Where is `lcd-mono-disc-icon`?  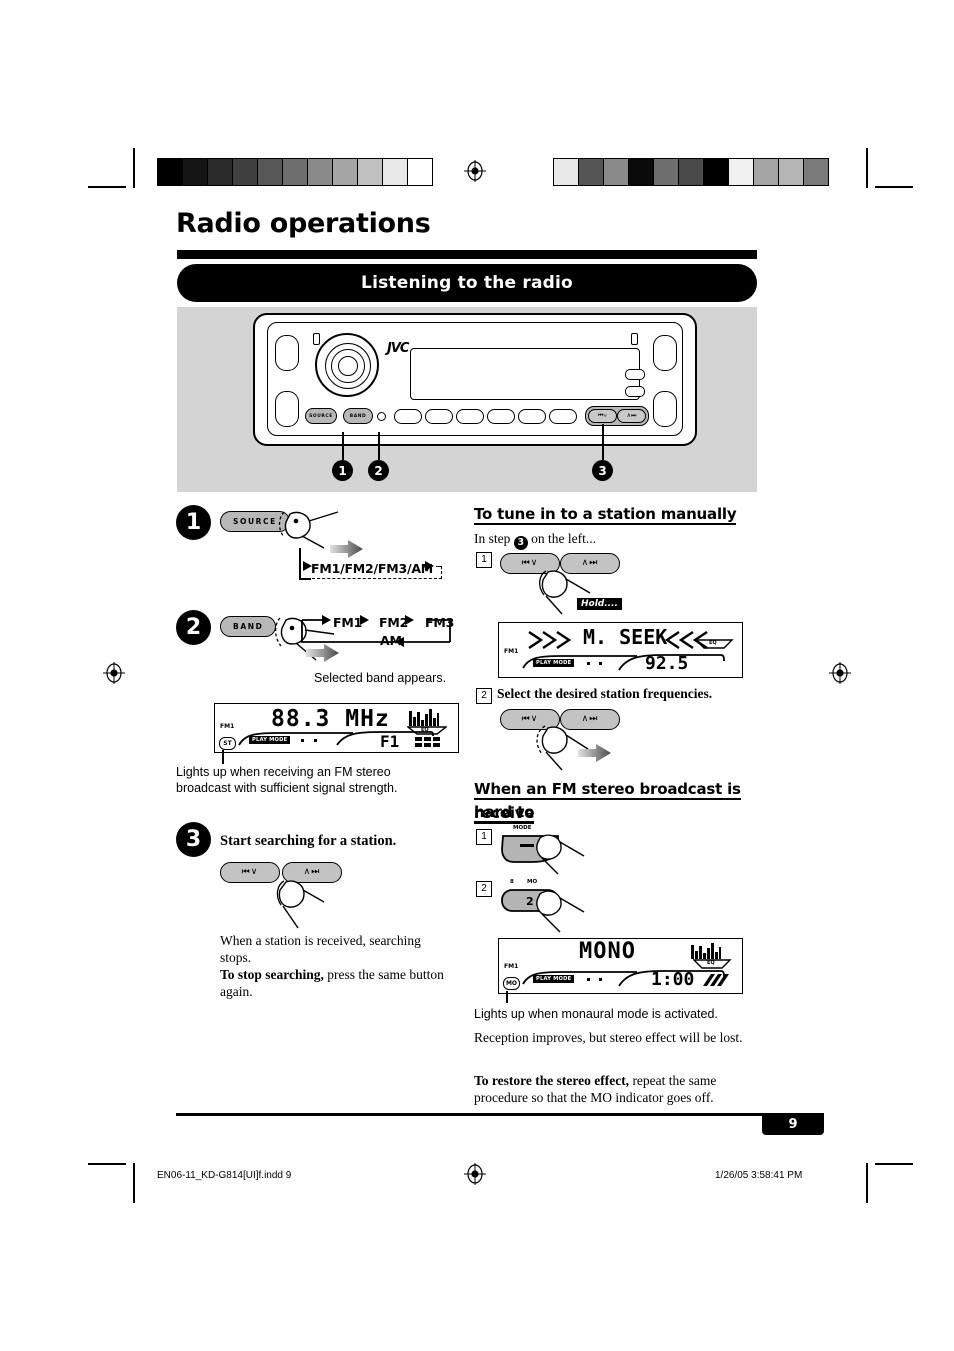 lcd-mono-disc-icon is located at coordinates (716, 980).